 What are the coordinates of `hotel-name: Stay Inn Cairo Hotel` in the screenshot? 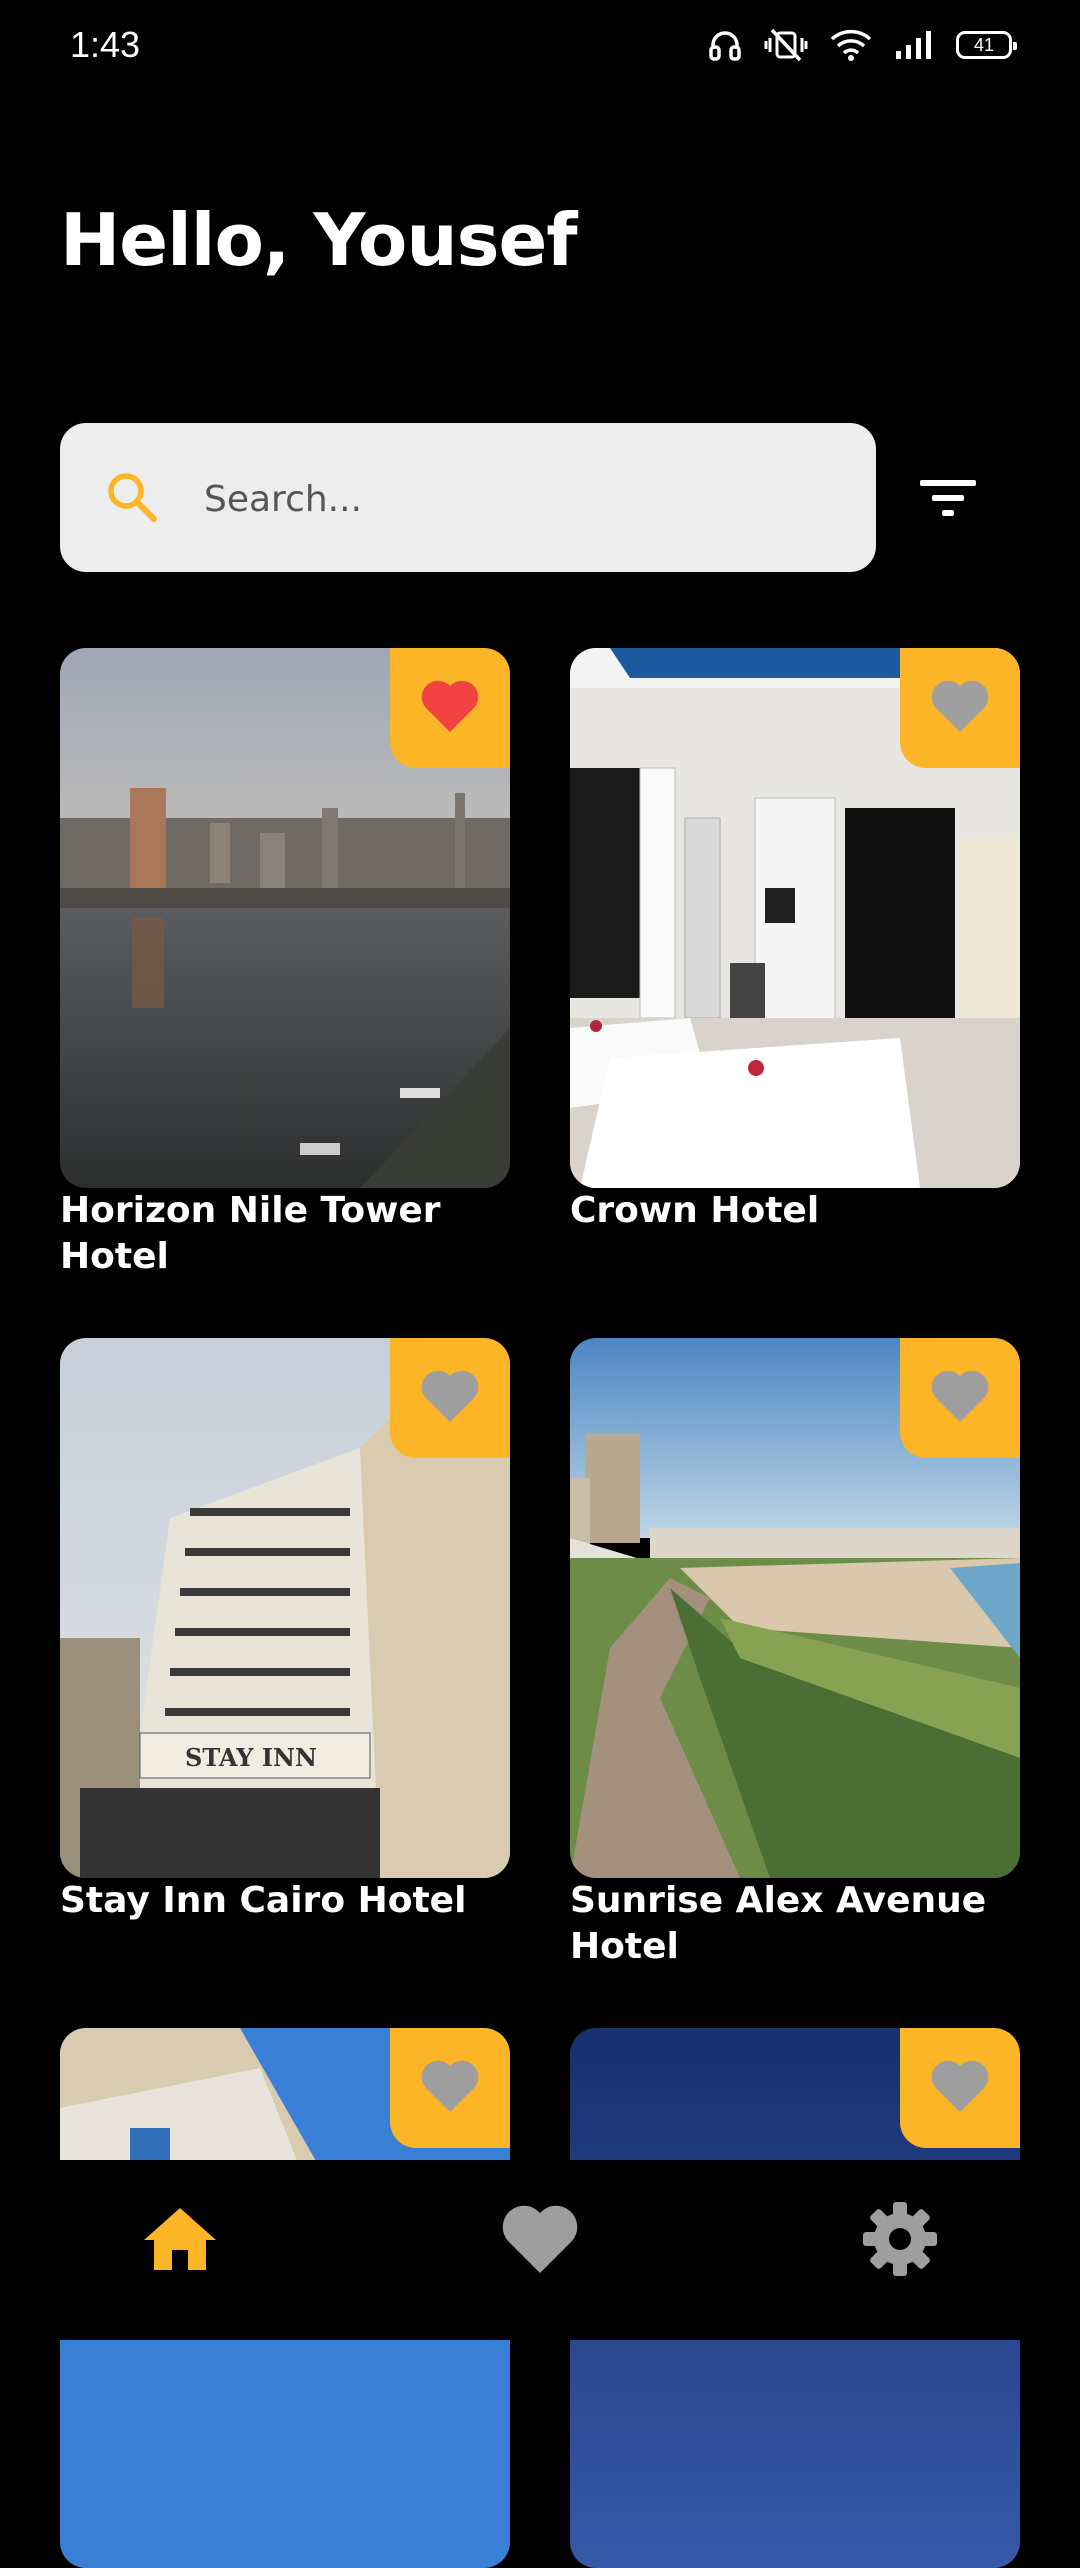 It's located at (263, 1900).